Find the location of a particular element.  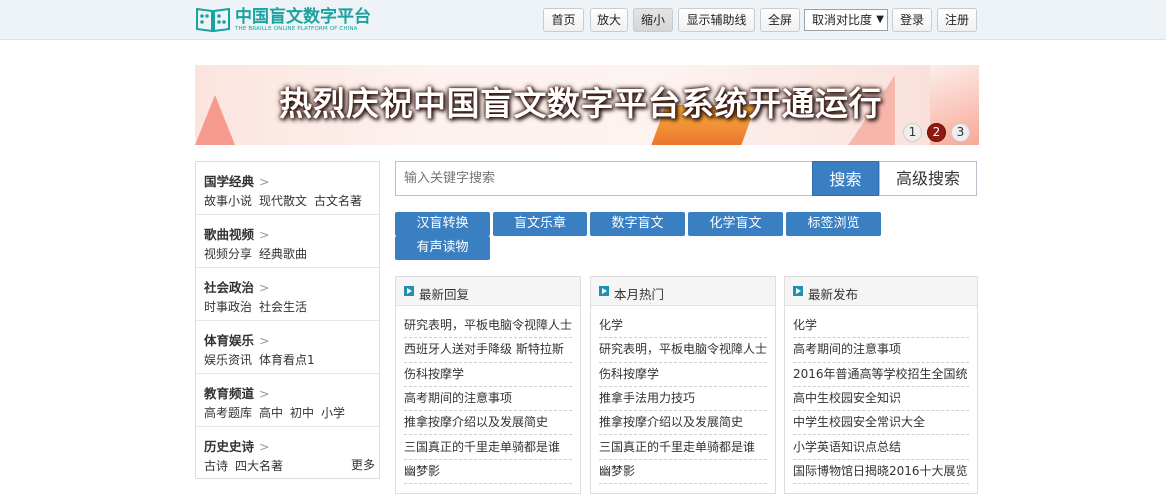

category-button: 化学盲文 is located at coordinates (735, 224).